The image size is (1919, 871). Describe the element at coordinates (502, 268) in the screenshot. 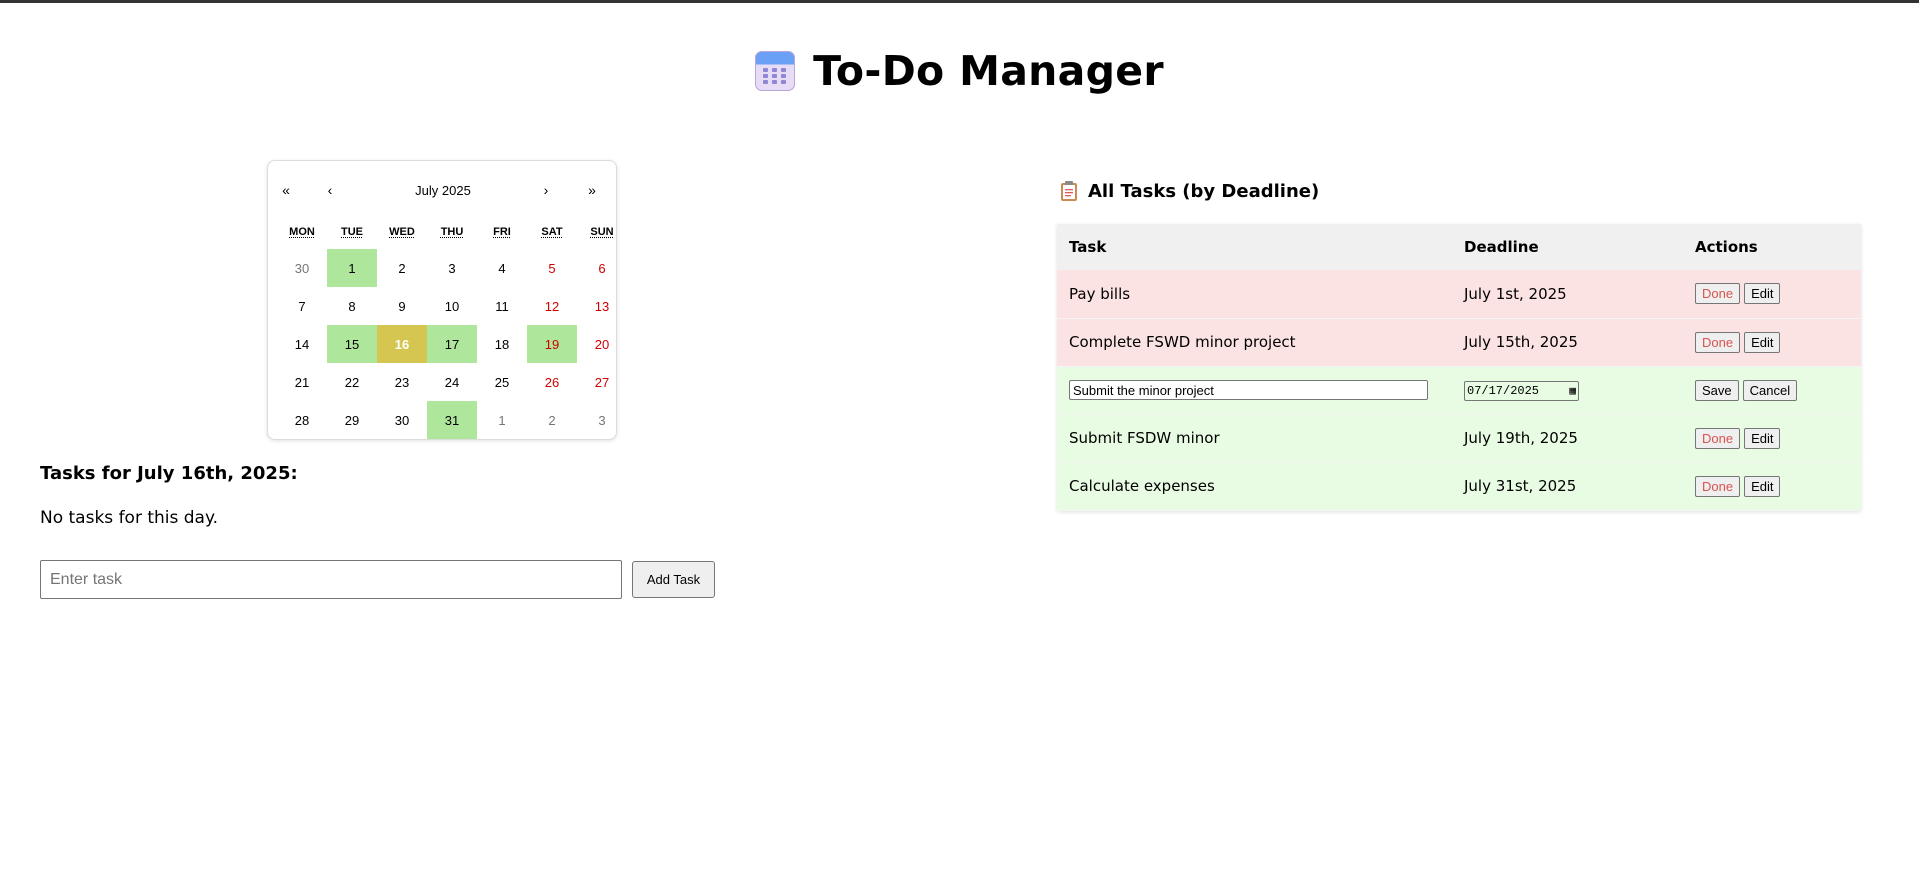

I see `calendar-day: 4` at that location.